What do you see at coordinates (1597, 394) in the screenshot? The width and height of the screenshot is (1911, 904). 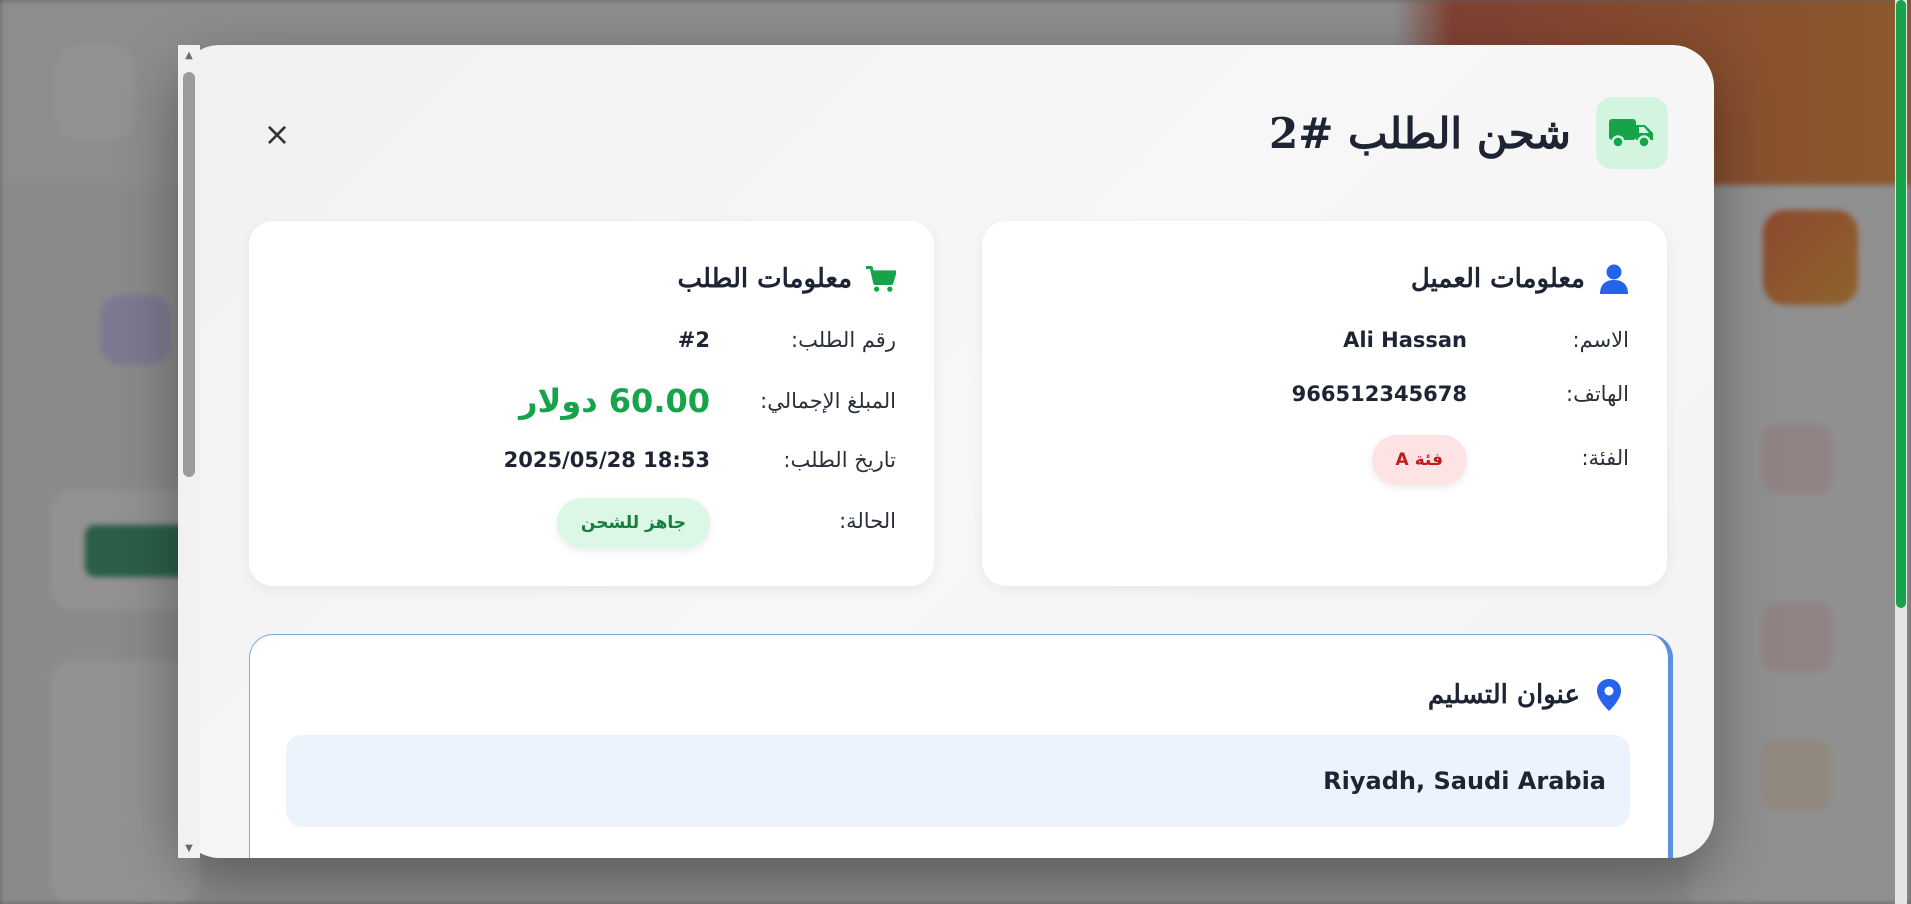 I see `customer-phone-label: الهاتف:` at bounding box center [1597, 394].